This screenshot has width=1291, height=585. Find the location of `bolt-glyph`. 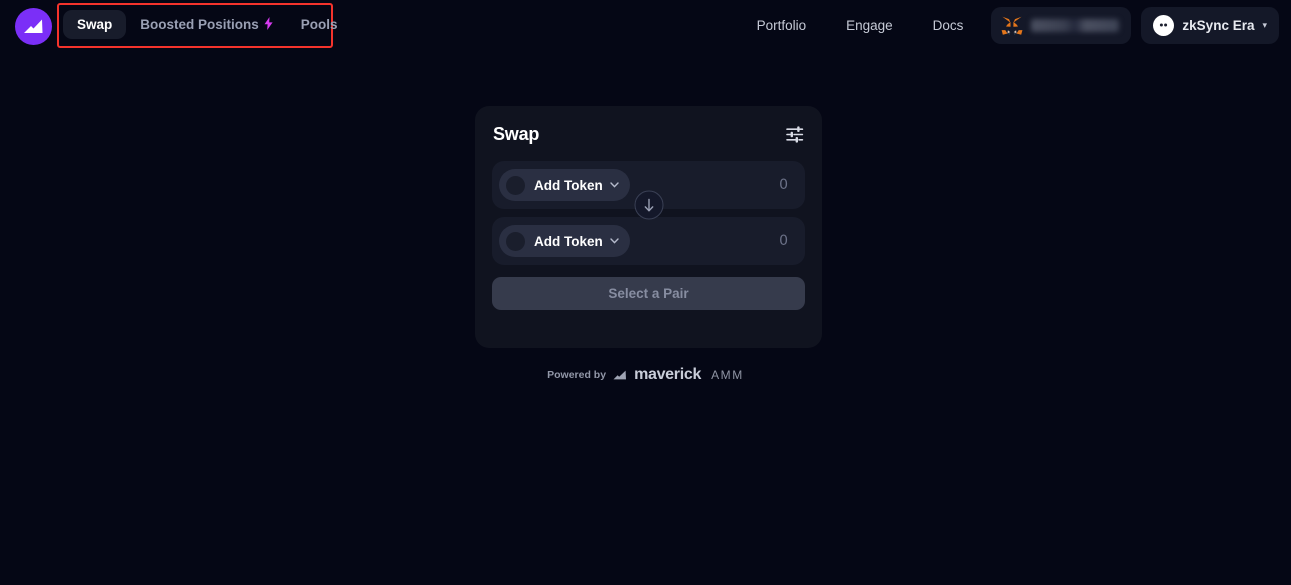

bolt-glyph is located at coordinates (268, 23).